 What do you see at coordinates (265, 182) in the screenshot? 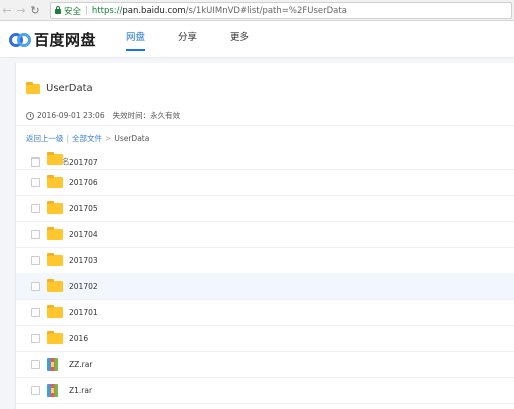
I see `list-item: 201706` at bounding box center [265, 182].